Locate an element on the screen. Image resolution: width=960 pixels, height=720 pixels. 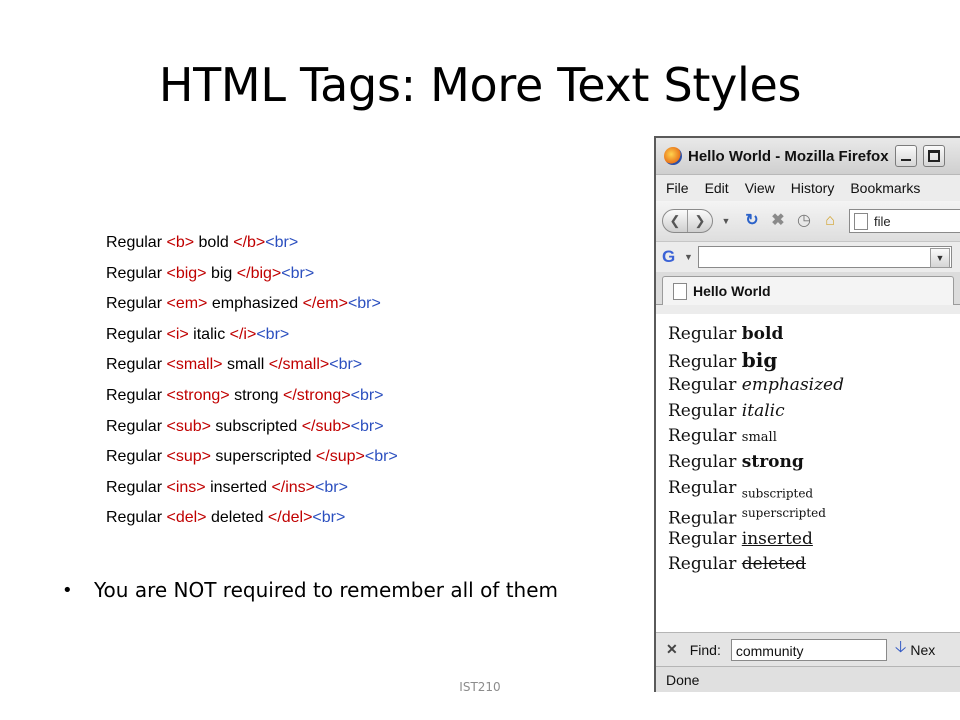
close-icon: ✕ is located at coordinates (672, 649).